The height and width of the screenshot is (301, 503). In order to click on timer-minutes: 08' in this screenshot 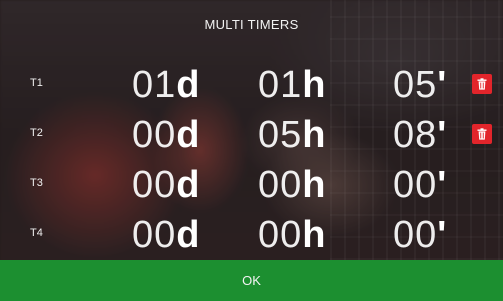, I will do `click(420, 135)`.